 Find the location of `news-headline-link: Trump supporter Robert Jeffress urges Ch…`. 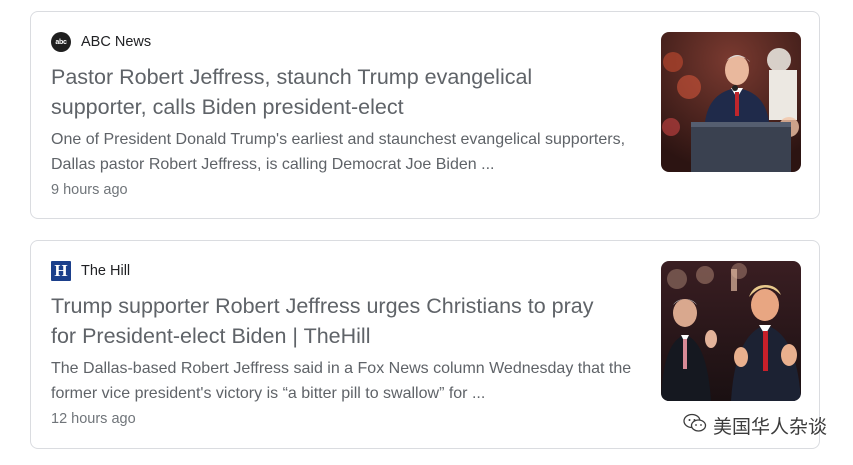

news-headline-link: Trump supporter Robert Jeffress urges Ch… is located at coordinates (331, 321).